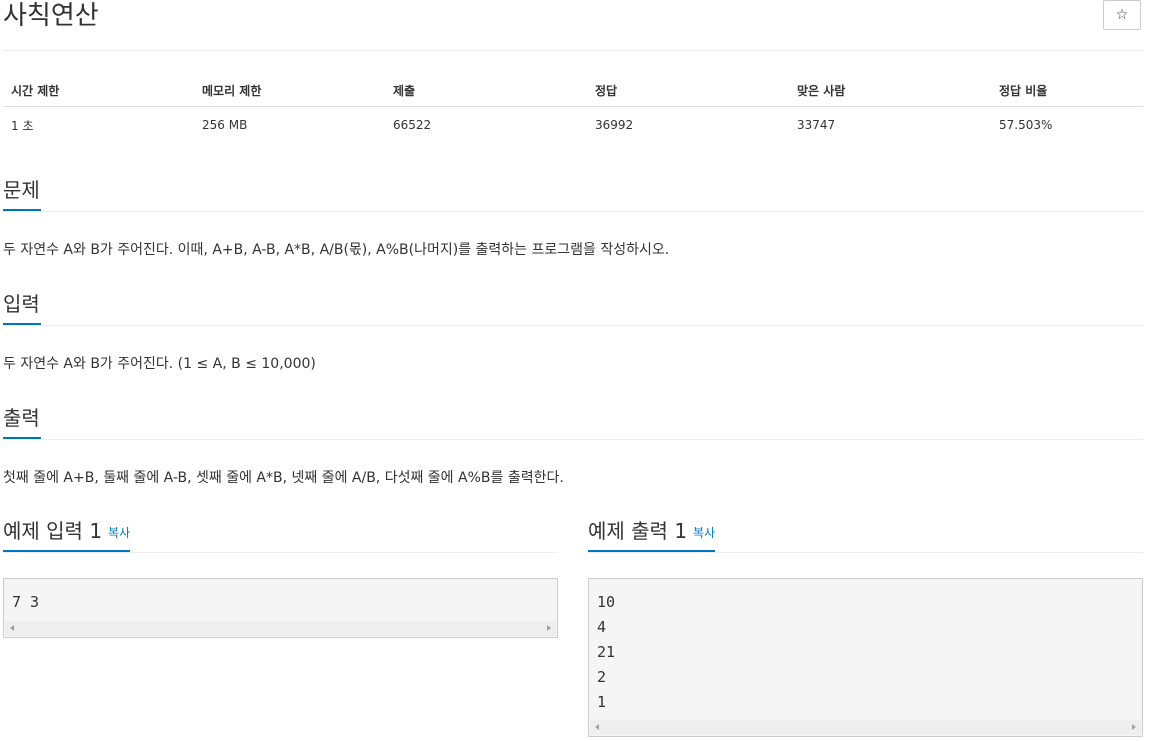 This screenshot has height=741, width=1155. I want to click on header-accepted: 정답, so click(688, 90).